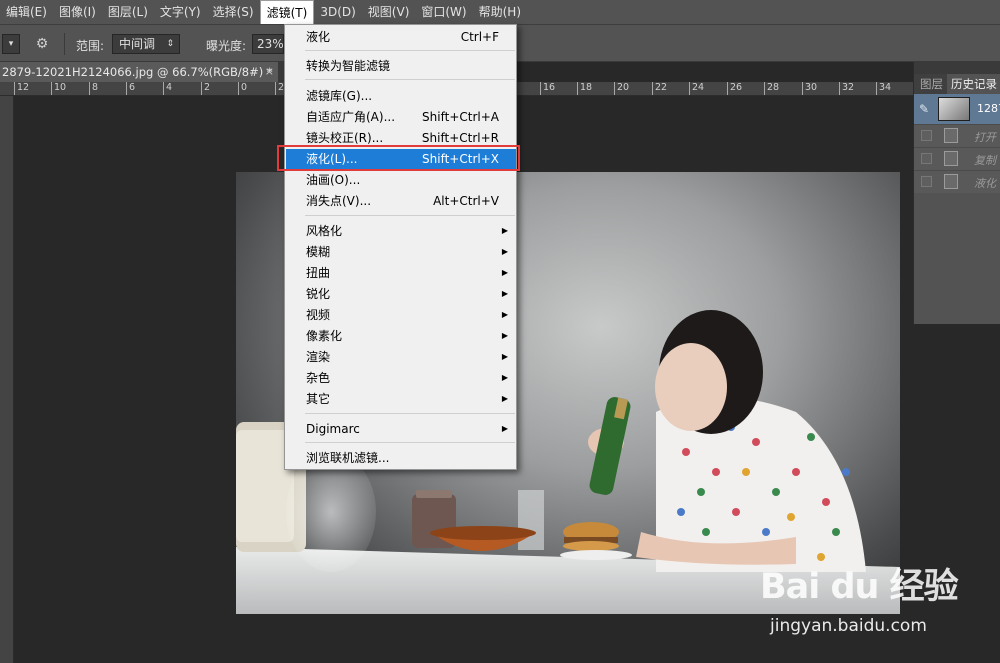 This screenshot has width=1000, height=663. I want to click on close-icon: ×, so click(269, 72).